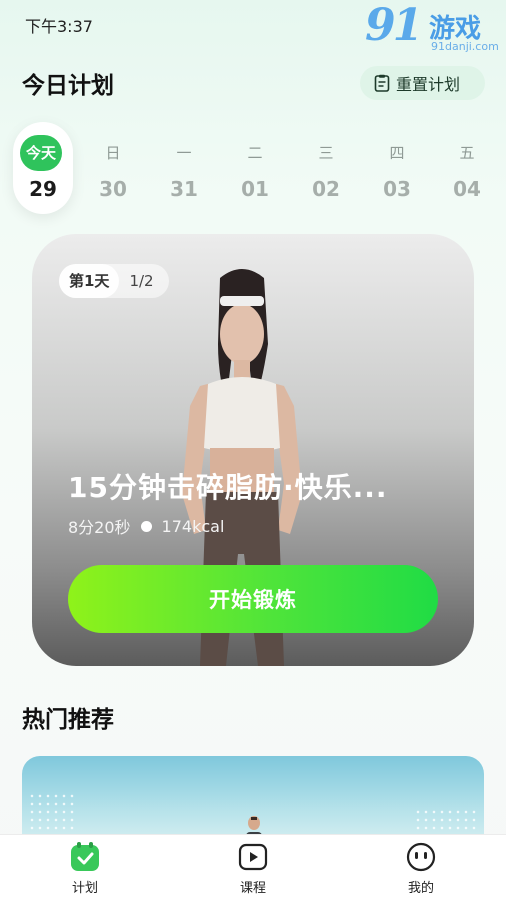  Describe the element at coordinates (43, 189) in the screenshot. I see `date-number: 29` at that location.